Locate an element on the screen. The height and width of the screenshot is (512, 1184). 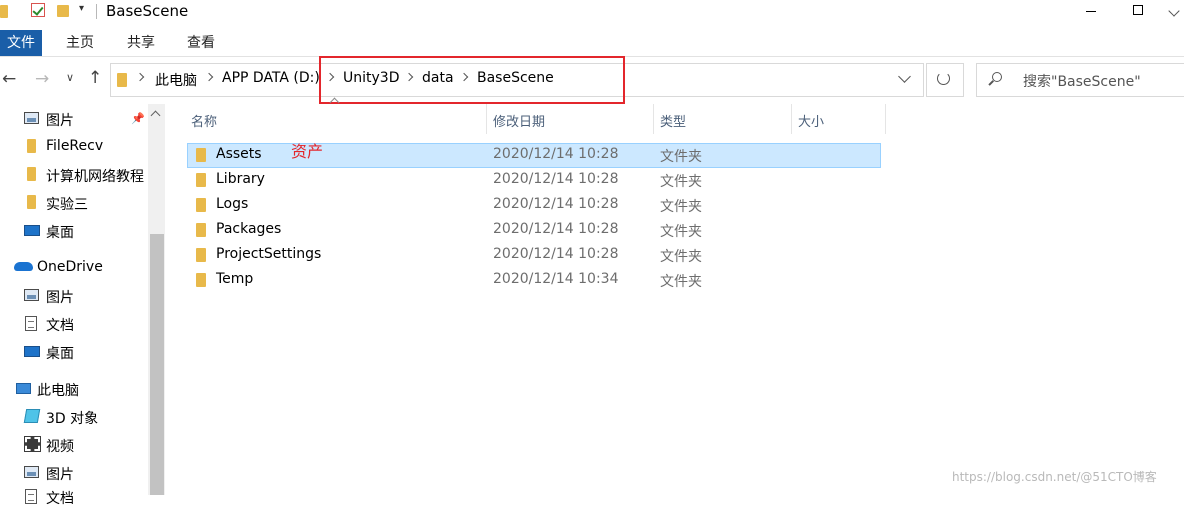
sidebar-item-pictures: 图片 is located at coordinates (75, 121).